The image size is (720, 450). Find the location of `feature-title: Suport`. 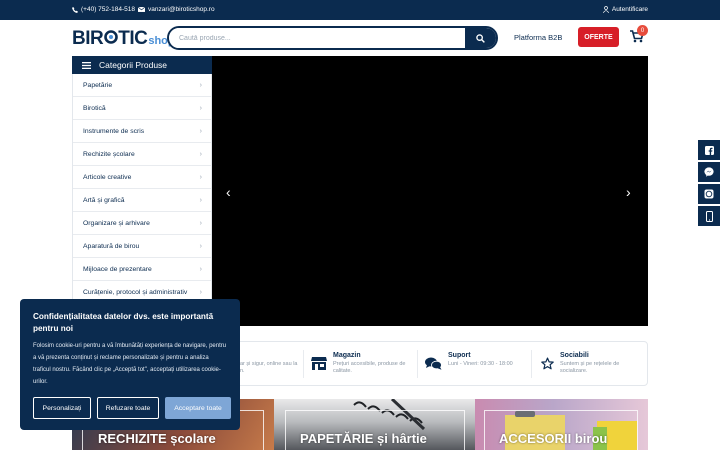

feature-title: Suport is located at coordinates (459, 355).